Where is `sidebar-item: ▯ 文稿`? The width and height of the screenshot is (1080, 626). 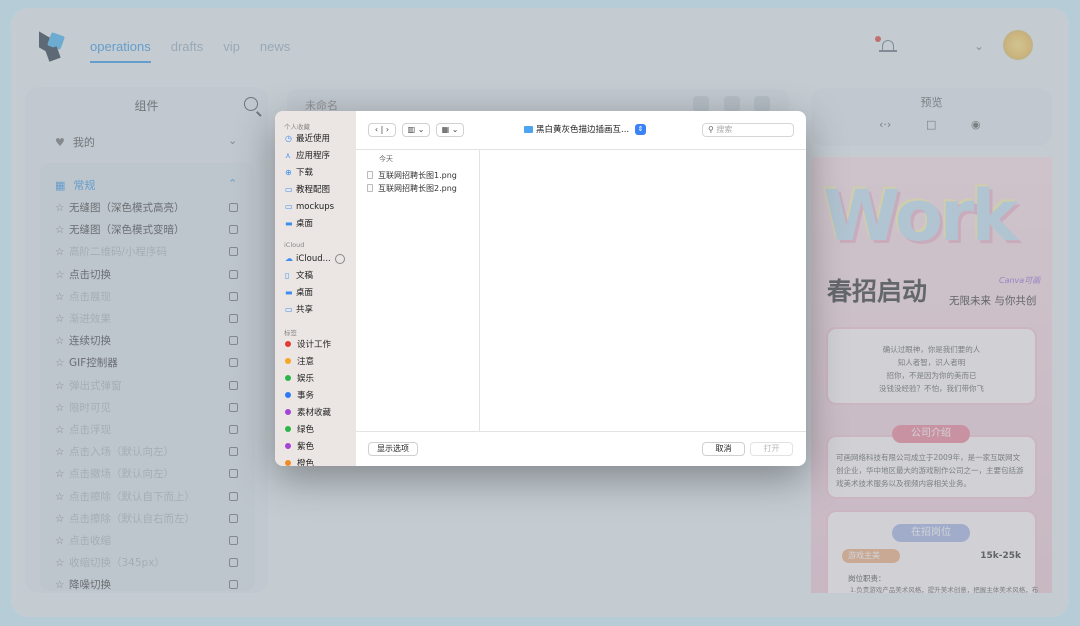 sidebar-item: ▯ 文稿 is located at coordinates (299, 276).